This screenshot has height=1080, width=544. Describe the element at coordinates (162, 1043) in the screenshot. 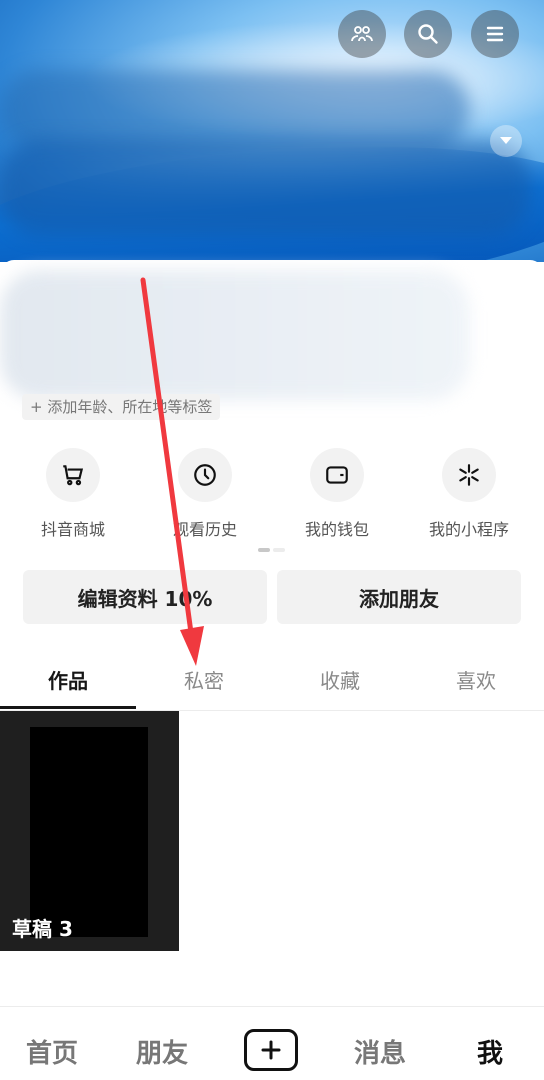

I see `nav-friends: 朋友` at that location.